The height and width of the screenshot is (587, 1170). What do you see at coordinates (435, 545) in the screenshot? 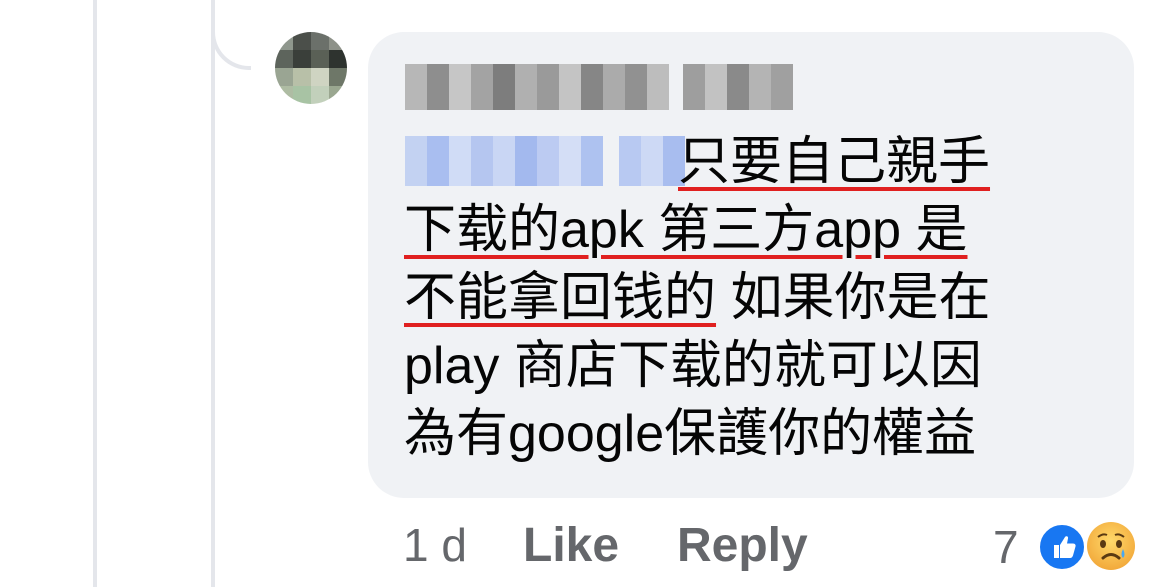
I see `comment-age: 1 d` at bounding box center [435, 545].